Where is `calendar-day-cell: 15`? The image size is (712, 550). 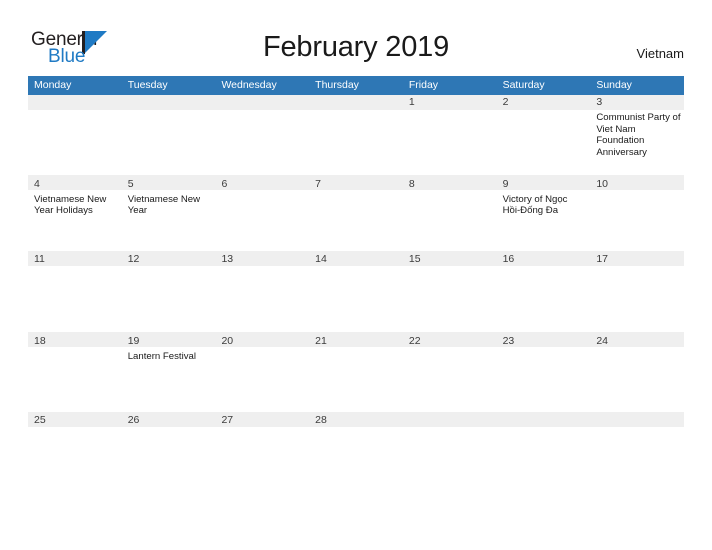
calendar-day-cell: 15 is located at coordinates (450, 292).